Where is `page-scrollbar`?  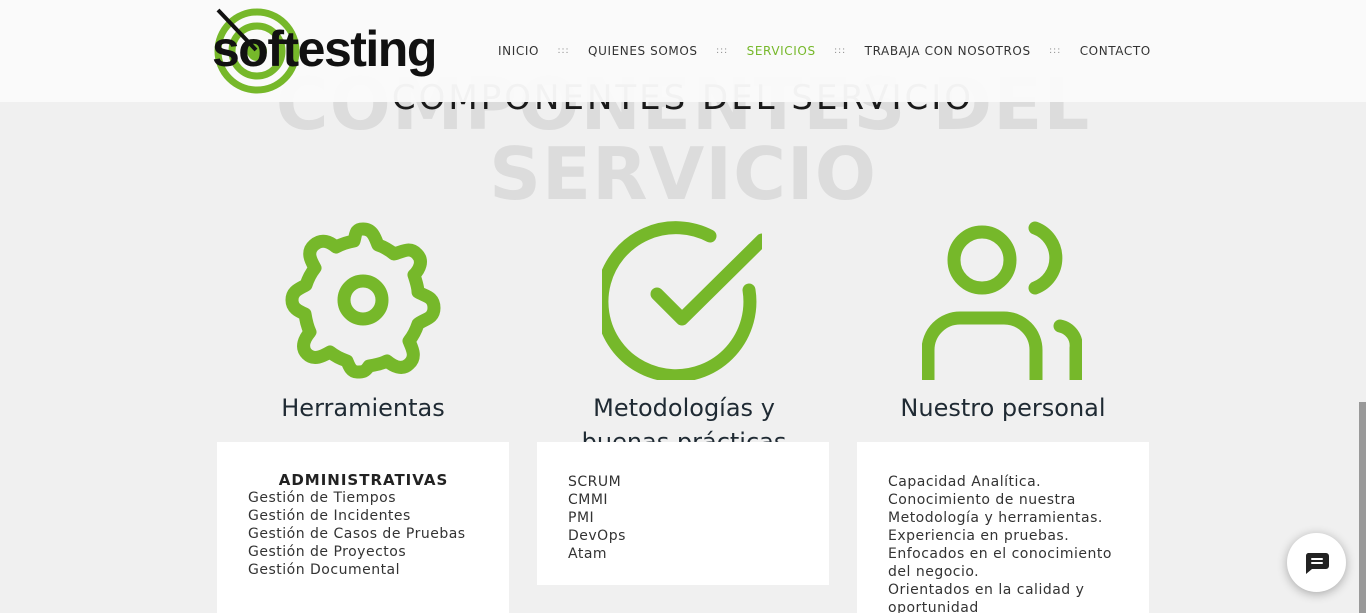 page-scrollbar is located at coordinates (1362, 507).